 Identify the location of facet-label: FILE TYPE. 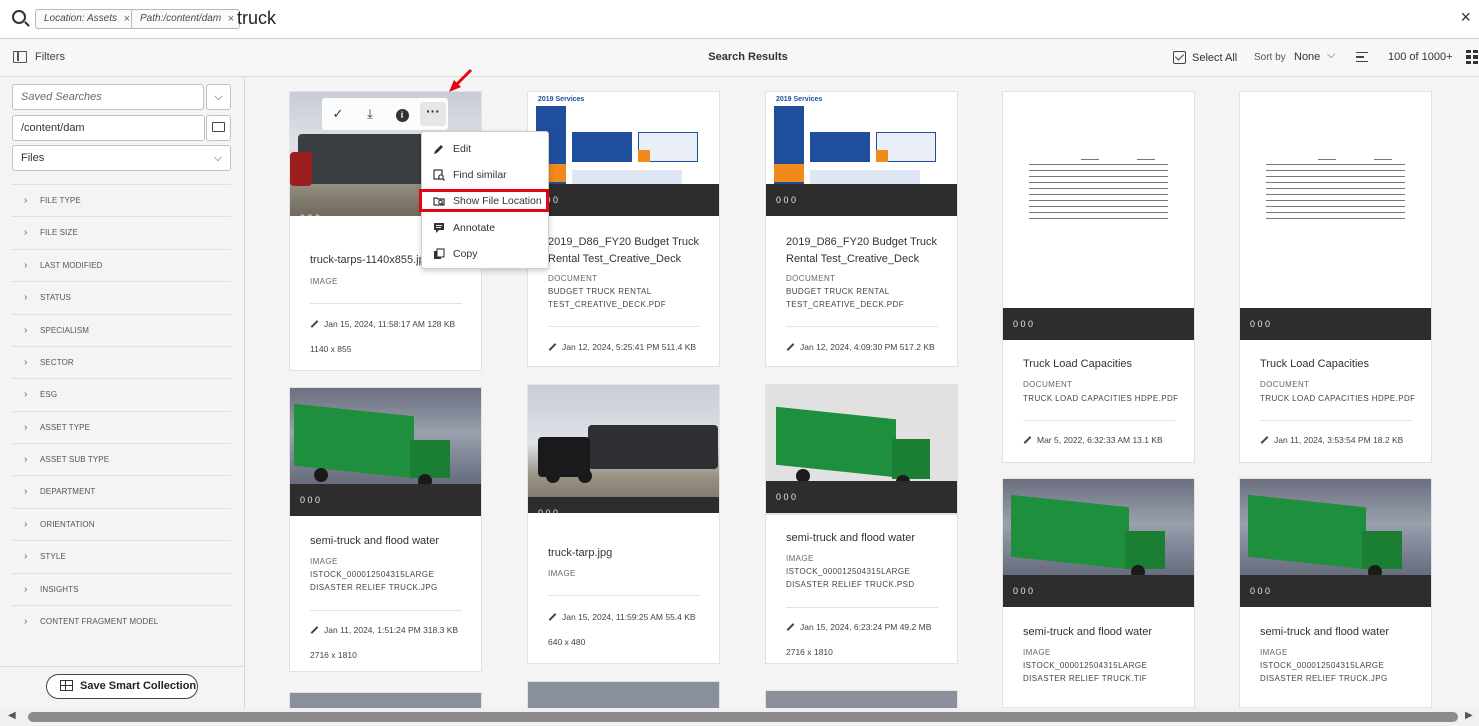
(60, 200).